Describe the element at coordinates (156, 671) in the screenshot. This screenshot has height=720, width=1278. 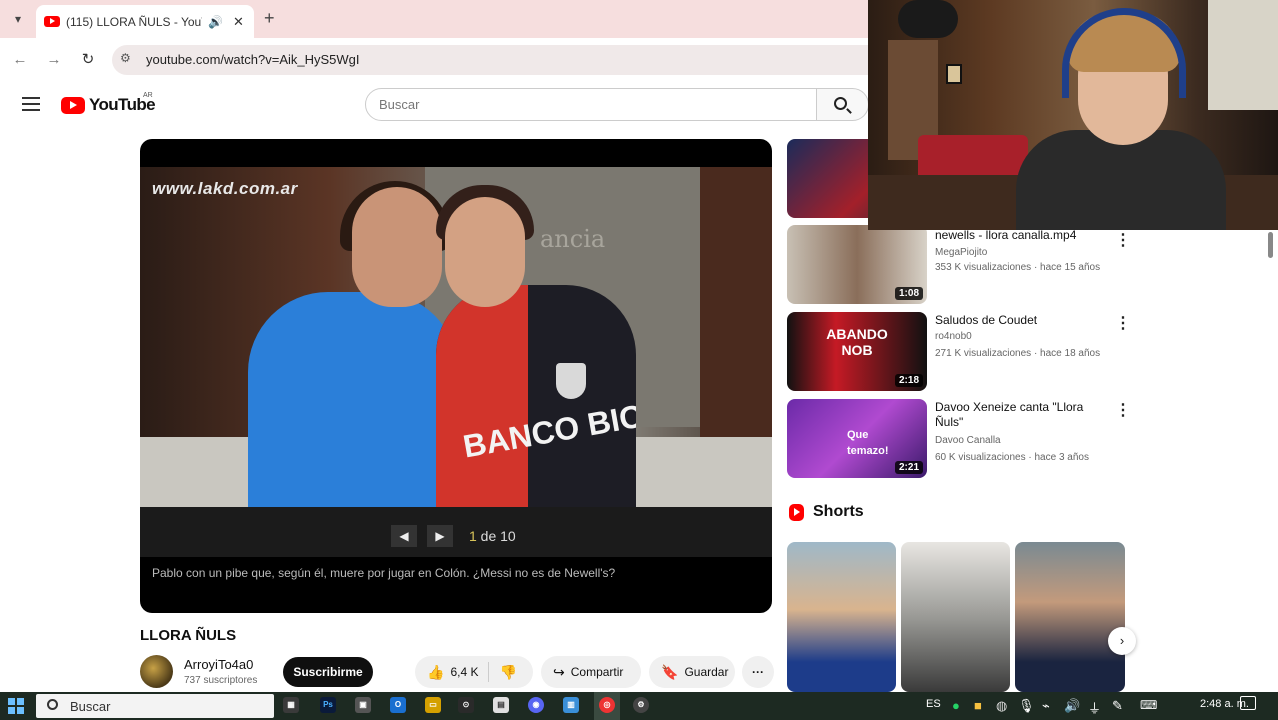
I see `channel-avatar` at that location.